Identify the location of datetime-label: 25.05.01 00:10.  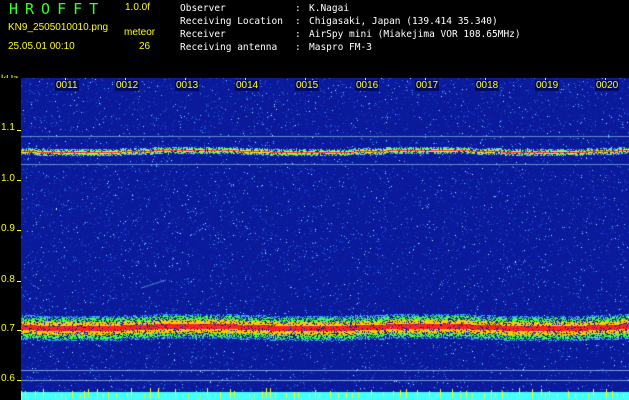
(41, 46).